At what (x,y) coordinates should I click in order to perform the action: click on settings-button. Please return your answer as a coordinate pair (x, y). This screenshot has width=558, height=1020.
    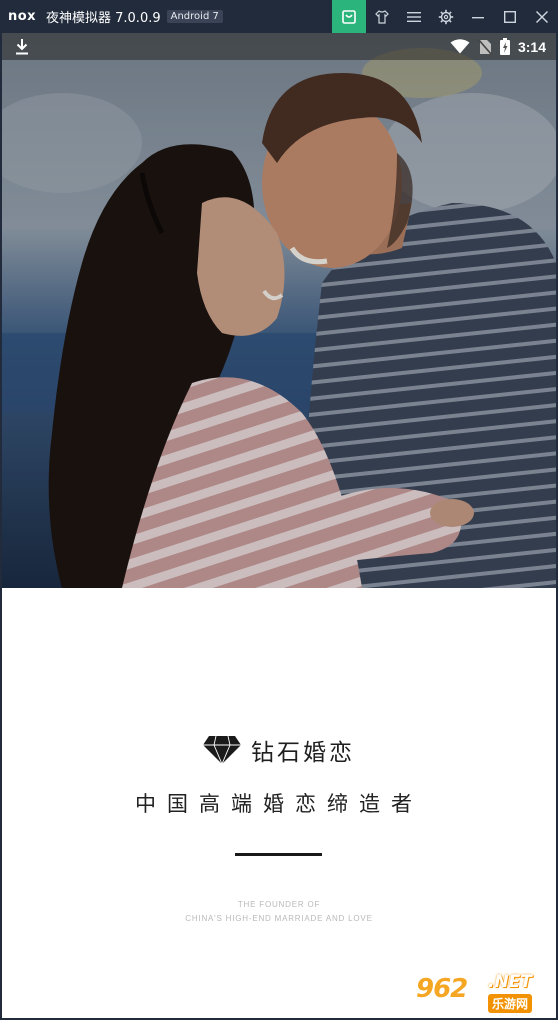
    Looking at the image, I should click on (446, 16).